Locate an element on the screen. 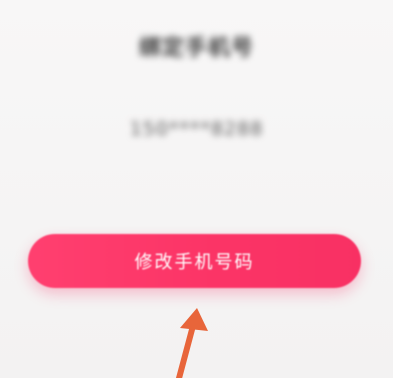  change-phone-button-label: 修改手机号码 is located at coordinates (194, 262).